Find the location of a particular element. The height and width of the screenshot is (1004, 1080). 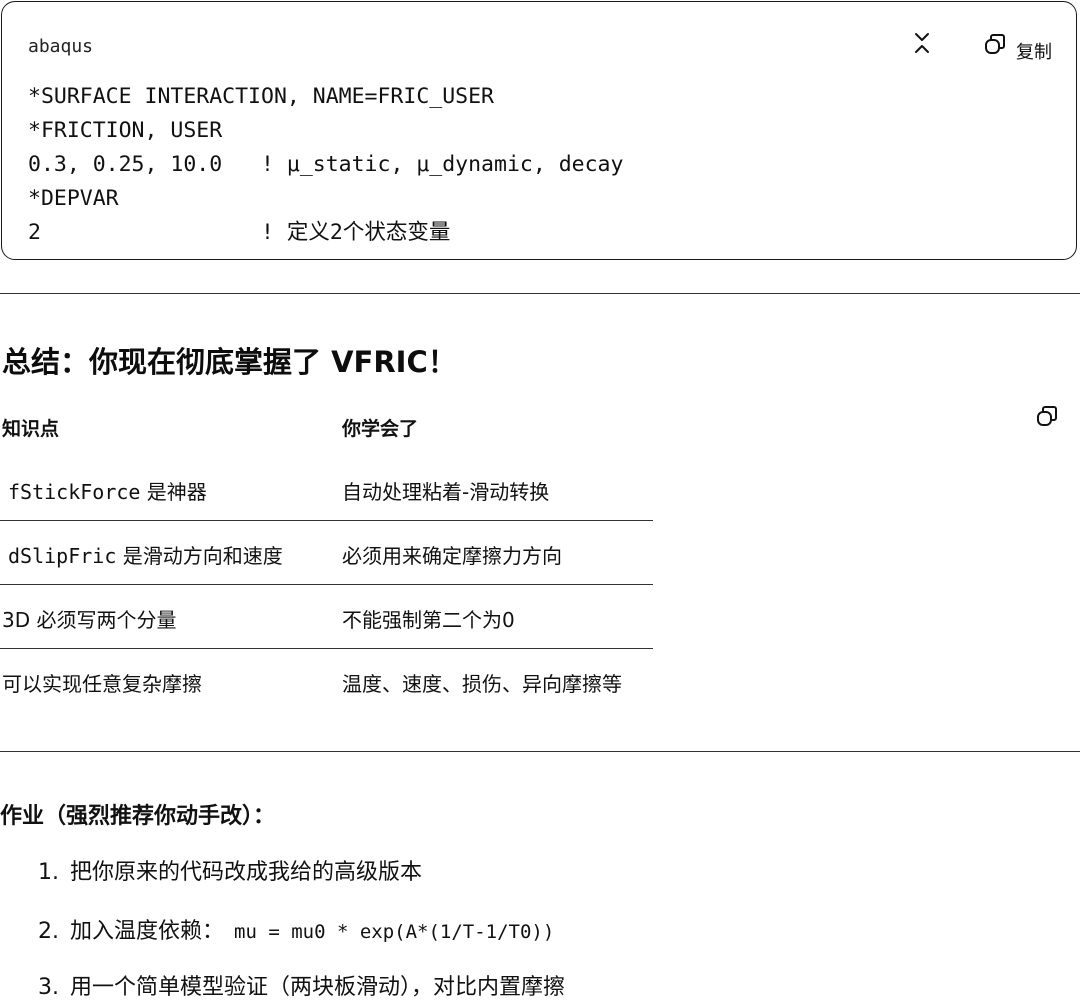

table-cell-point: 3D 必须写两个分量 is located at coordinates (89, 618).